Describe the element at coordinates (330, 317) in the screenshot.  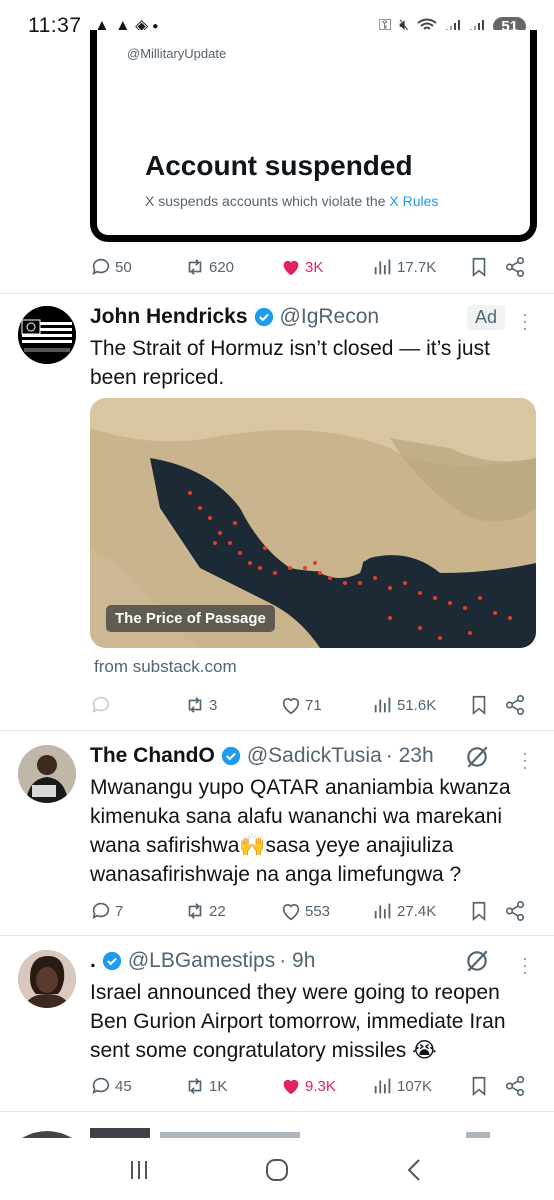
I see `author-handle: @IgRecon` at that location.